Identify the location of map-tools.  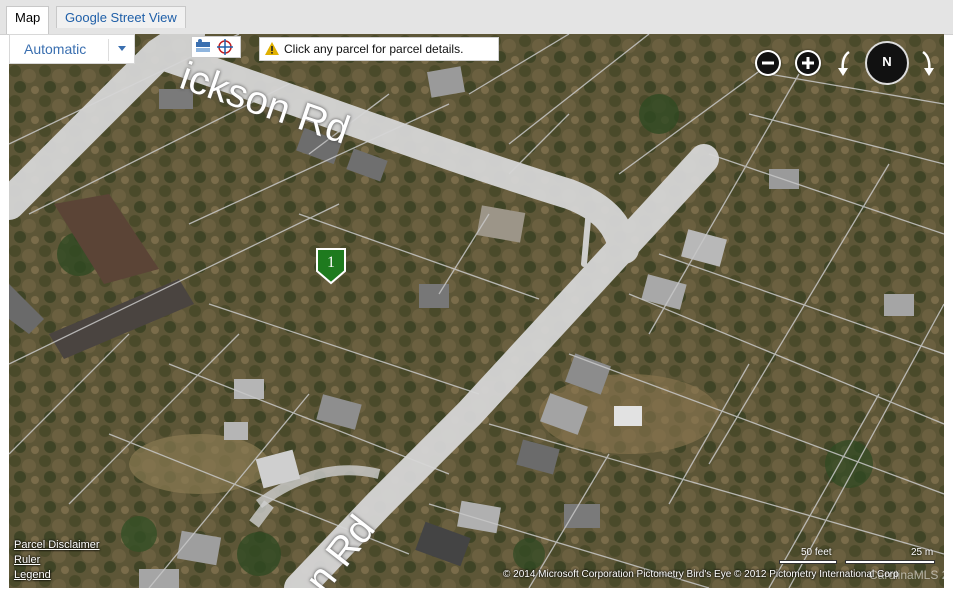
(216, 47).